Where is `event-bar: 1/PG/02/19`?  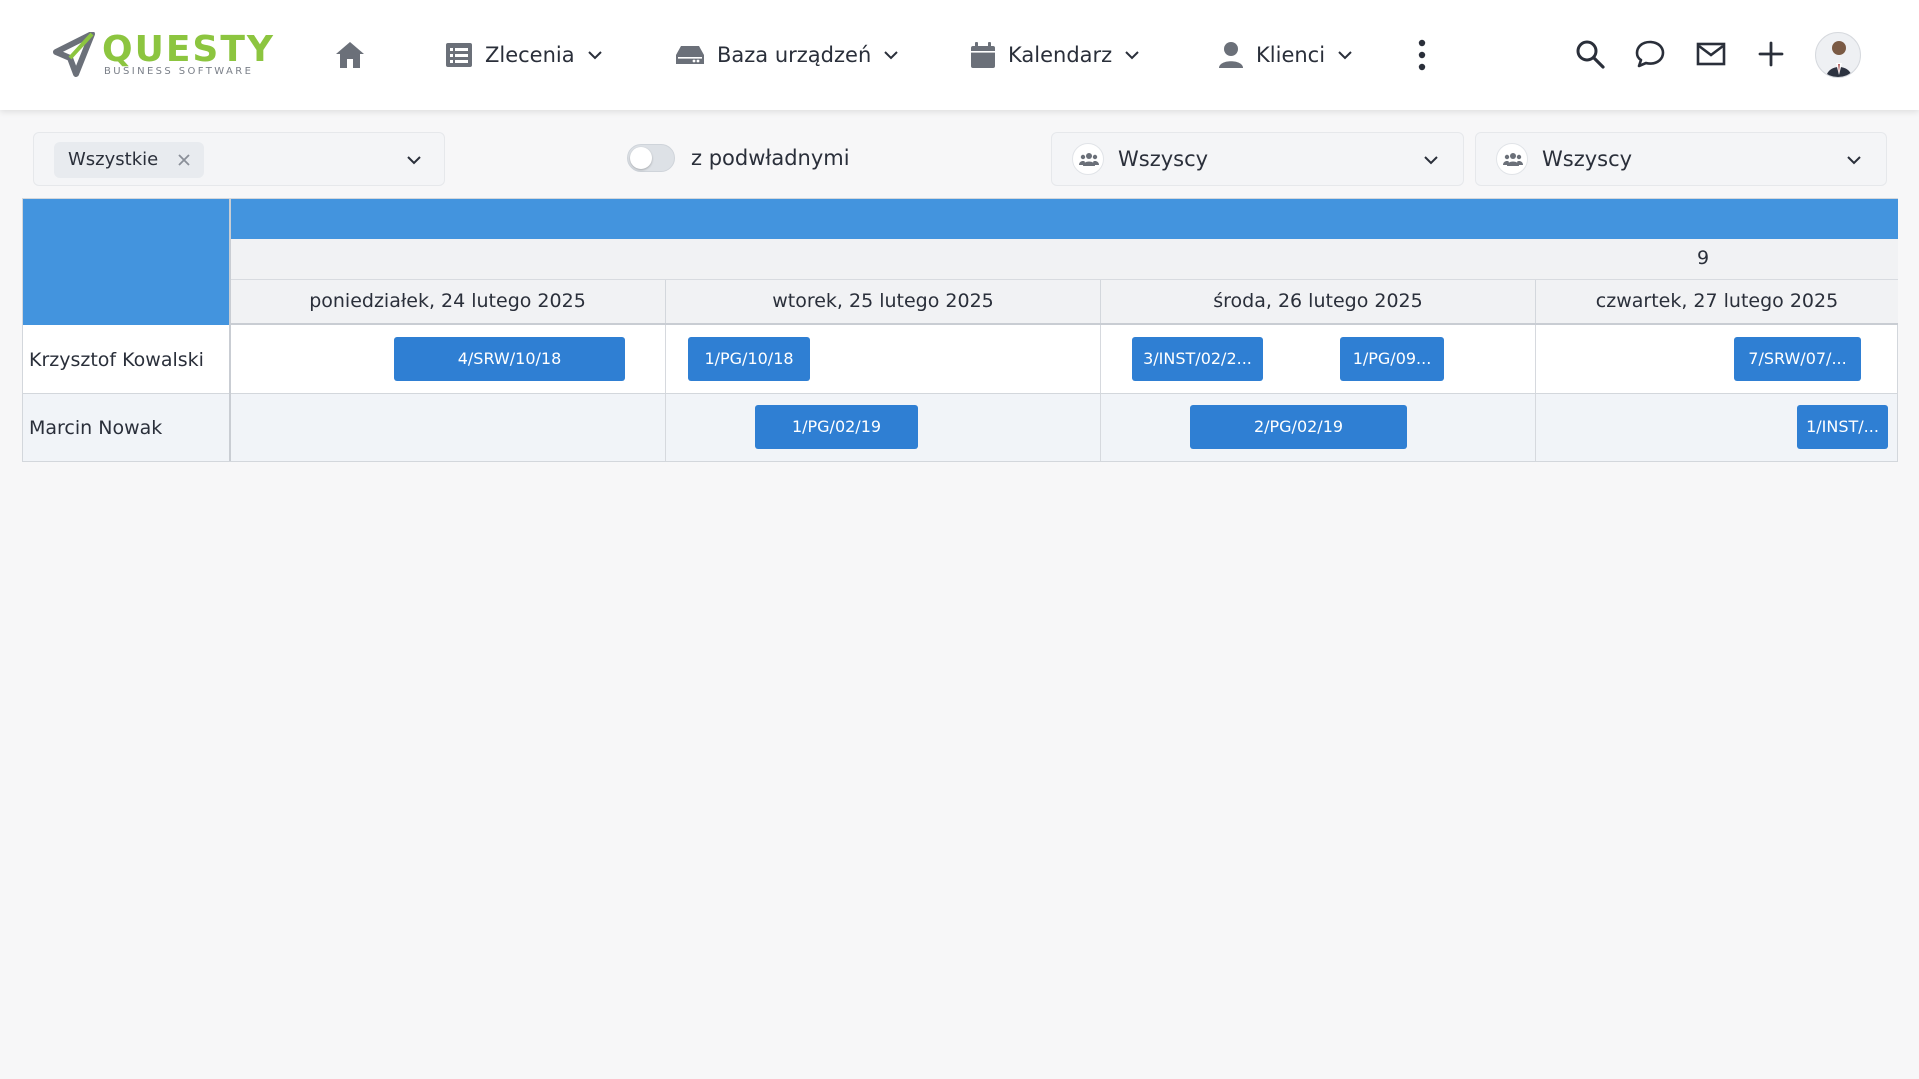
event-bar: 1/PG/02/19 is located at coordinates (836, 427).